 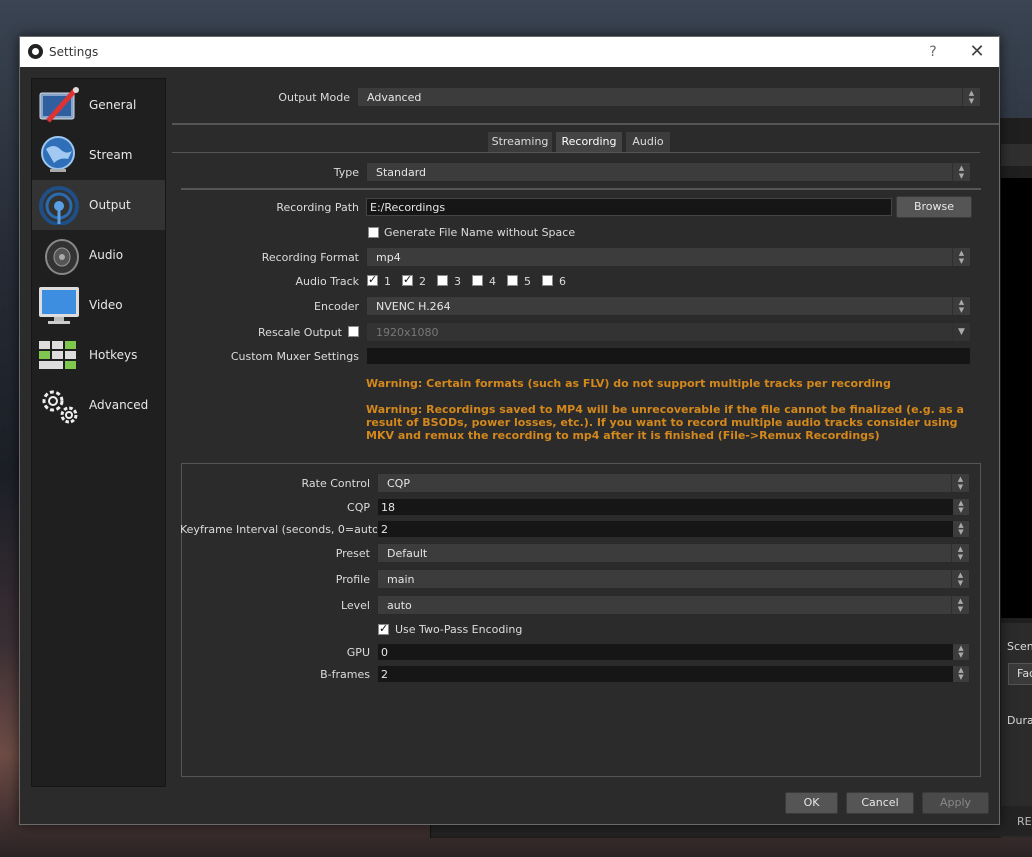 I want to click on encoder-label: Encoder, so click(x=336, y=306).